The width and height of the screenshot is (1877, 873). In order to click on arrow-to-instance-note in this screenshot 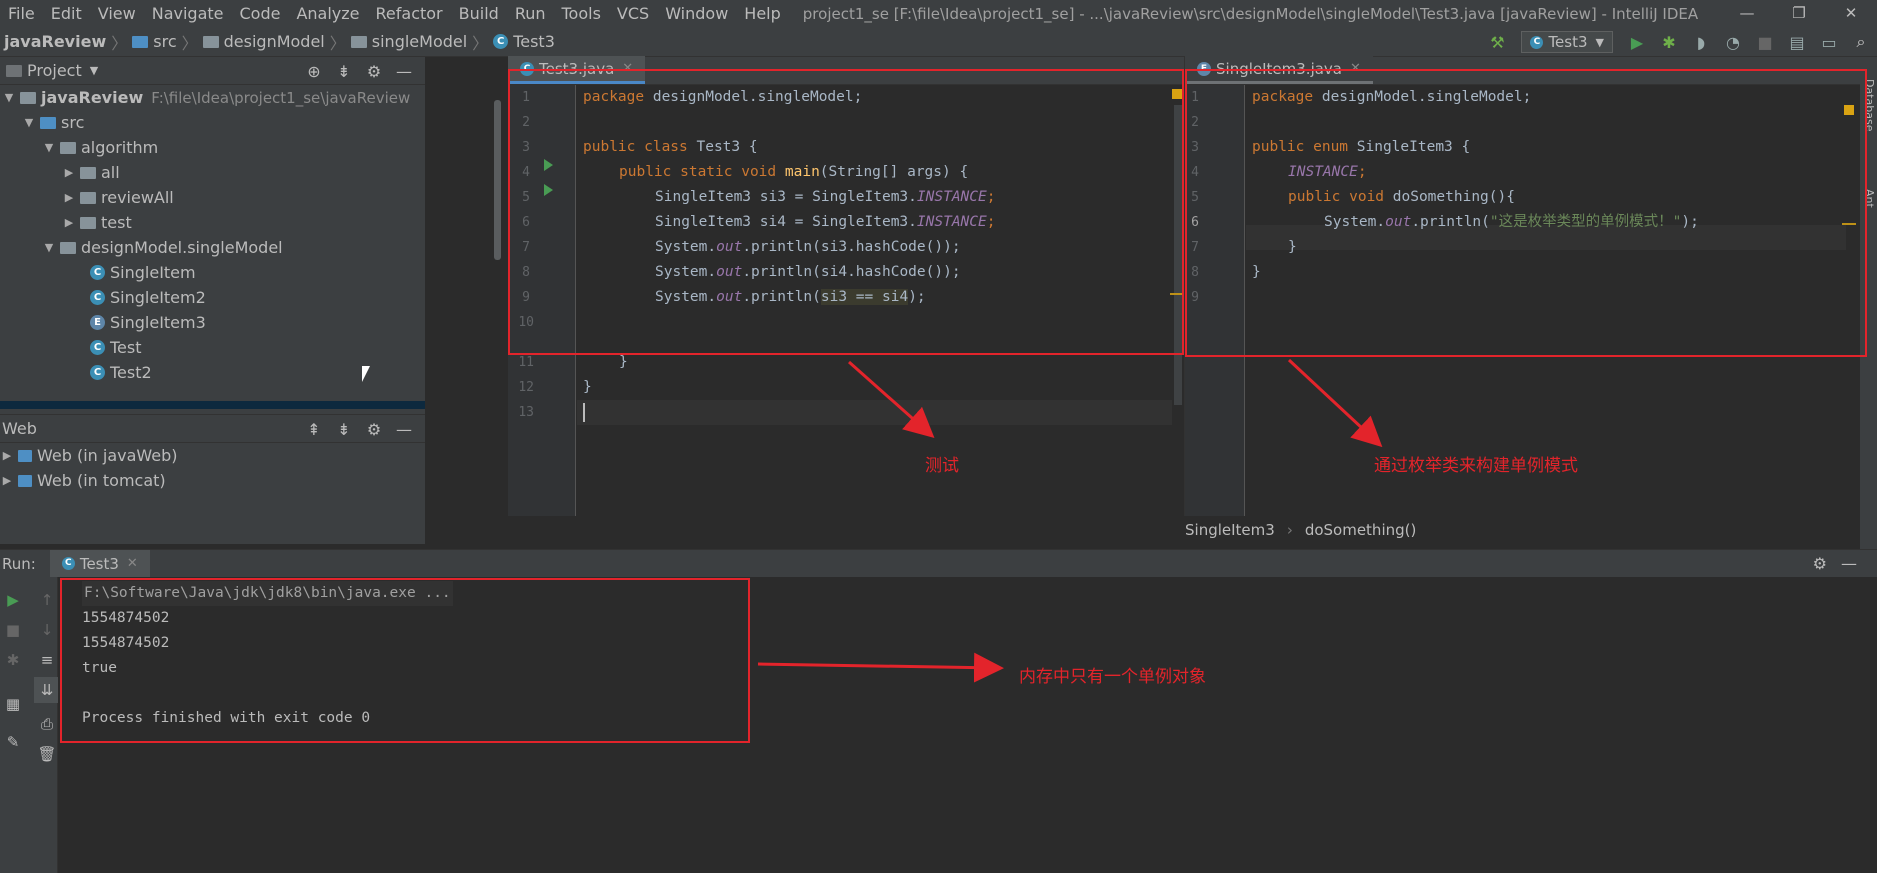, I will do `click(880, 667)`.